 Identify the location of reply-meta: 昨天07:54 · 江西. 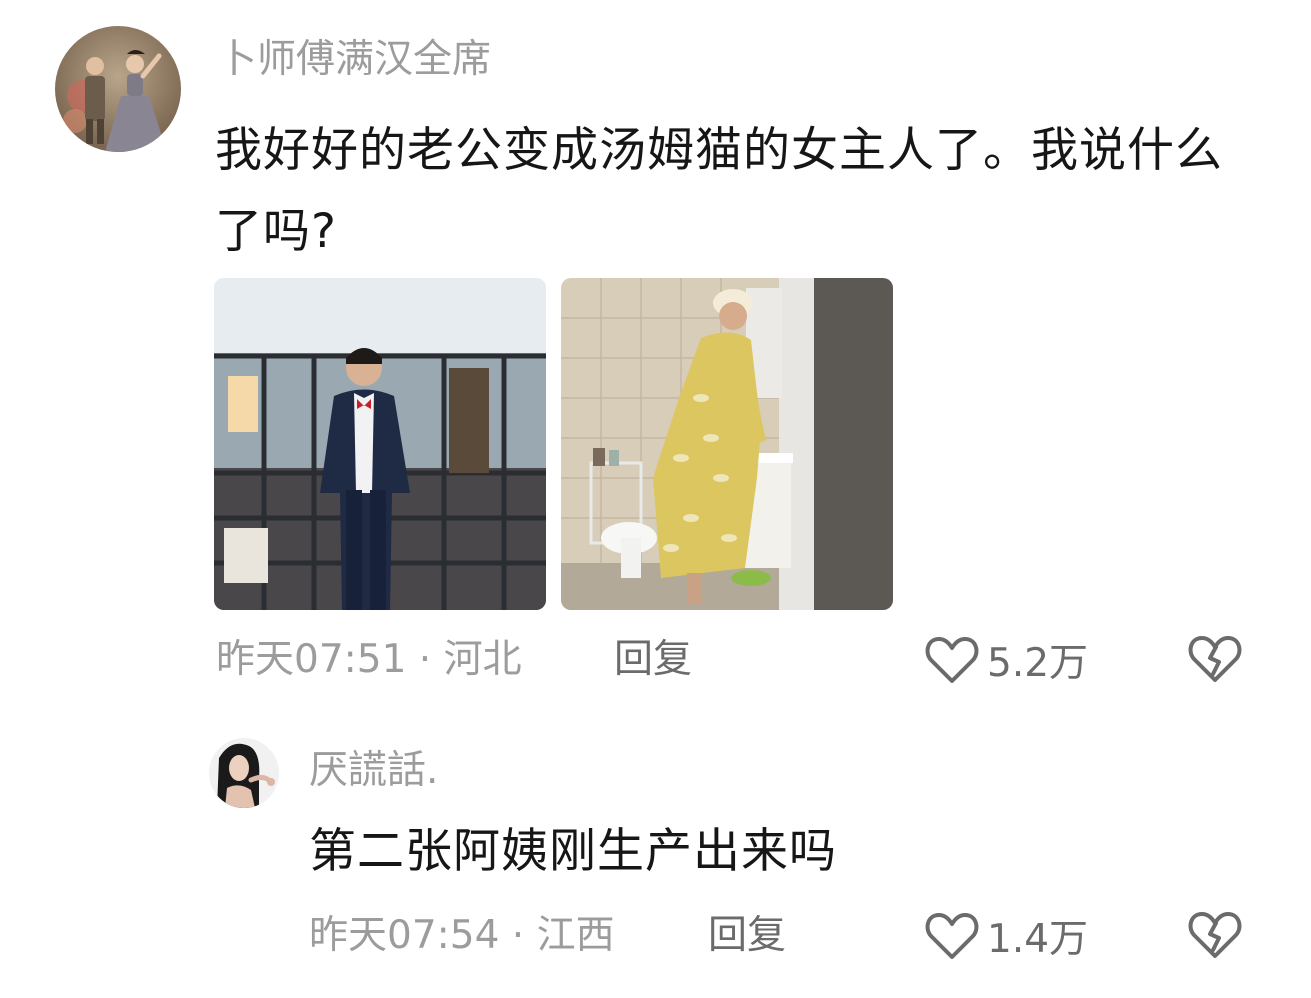
(462, 936).